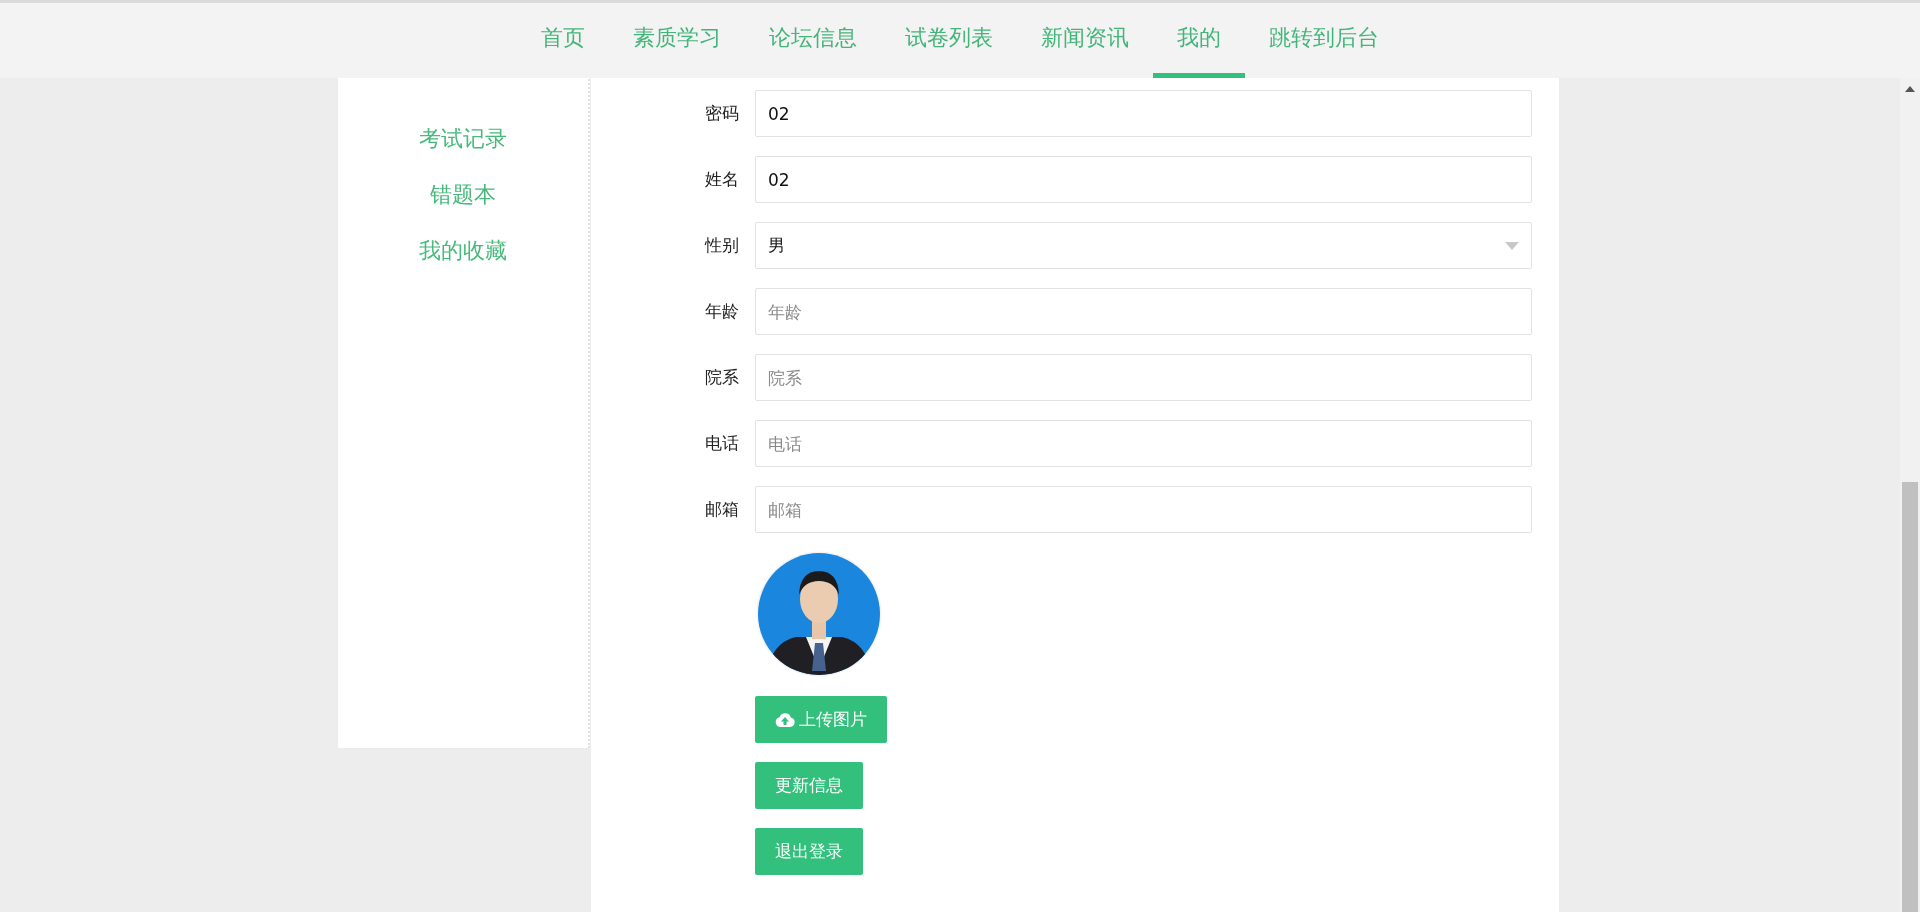 Image resolution: width=1920 pixels, height=912 pixels. What do you see at coordinates (563, 40) in the screenshot?
I see `nav-tab: 首页` at bounding box center [563, 40].